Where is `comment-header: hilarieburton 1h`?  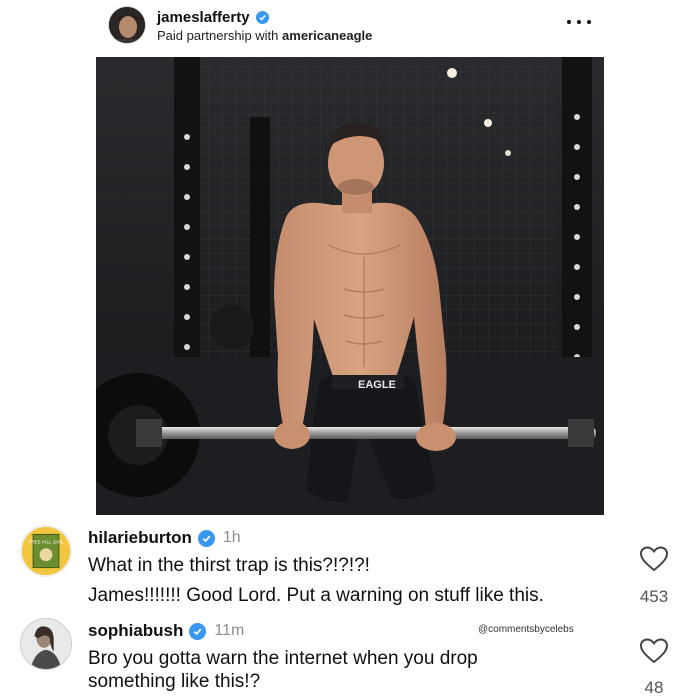
comment-header: hilarieburton 1h is located at coordinates (164, 538).